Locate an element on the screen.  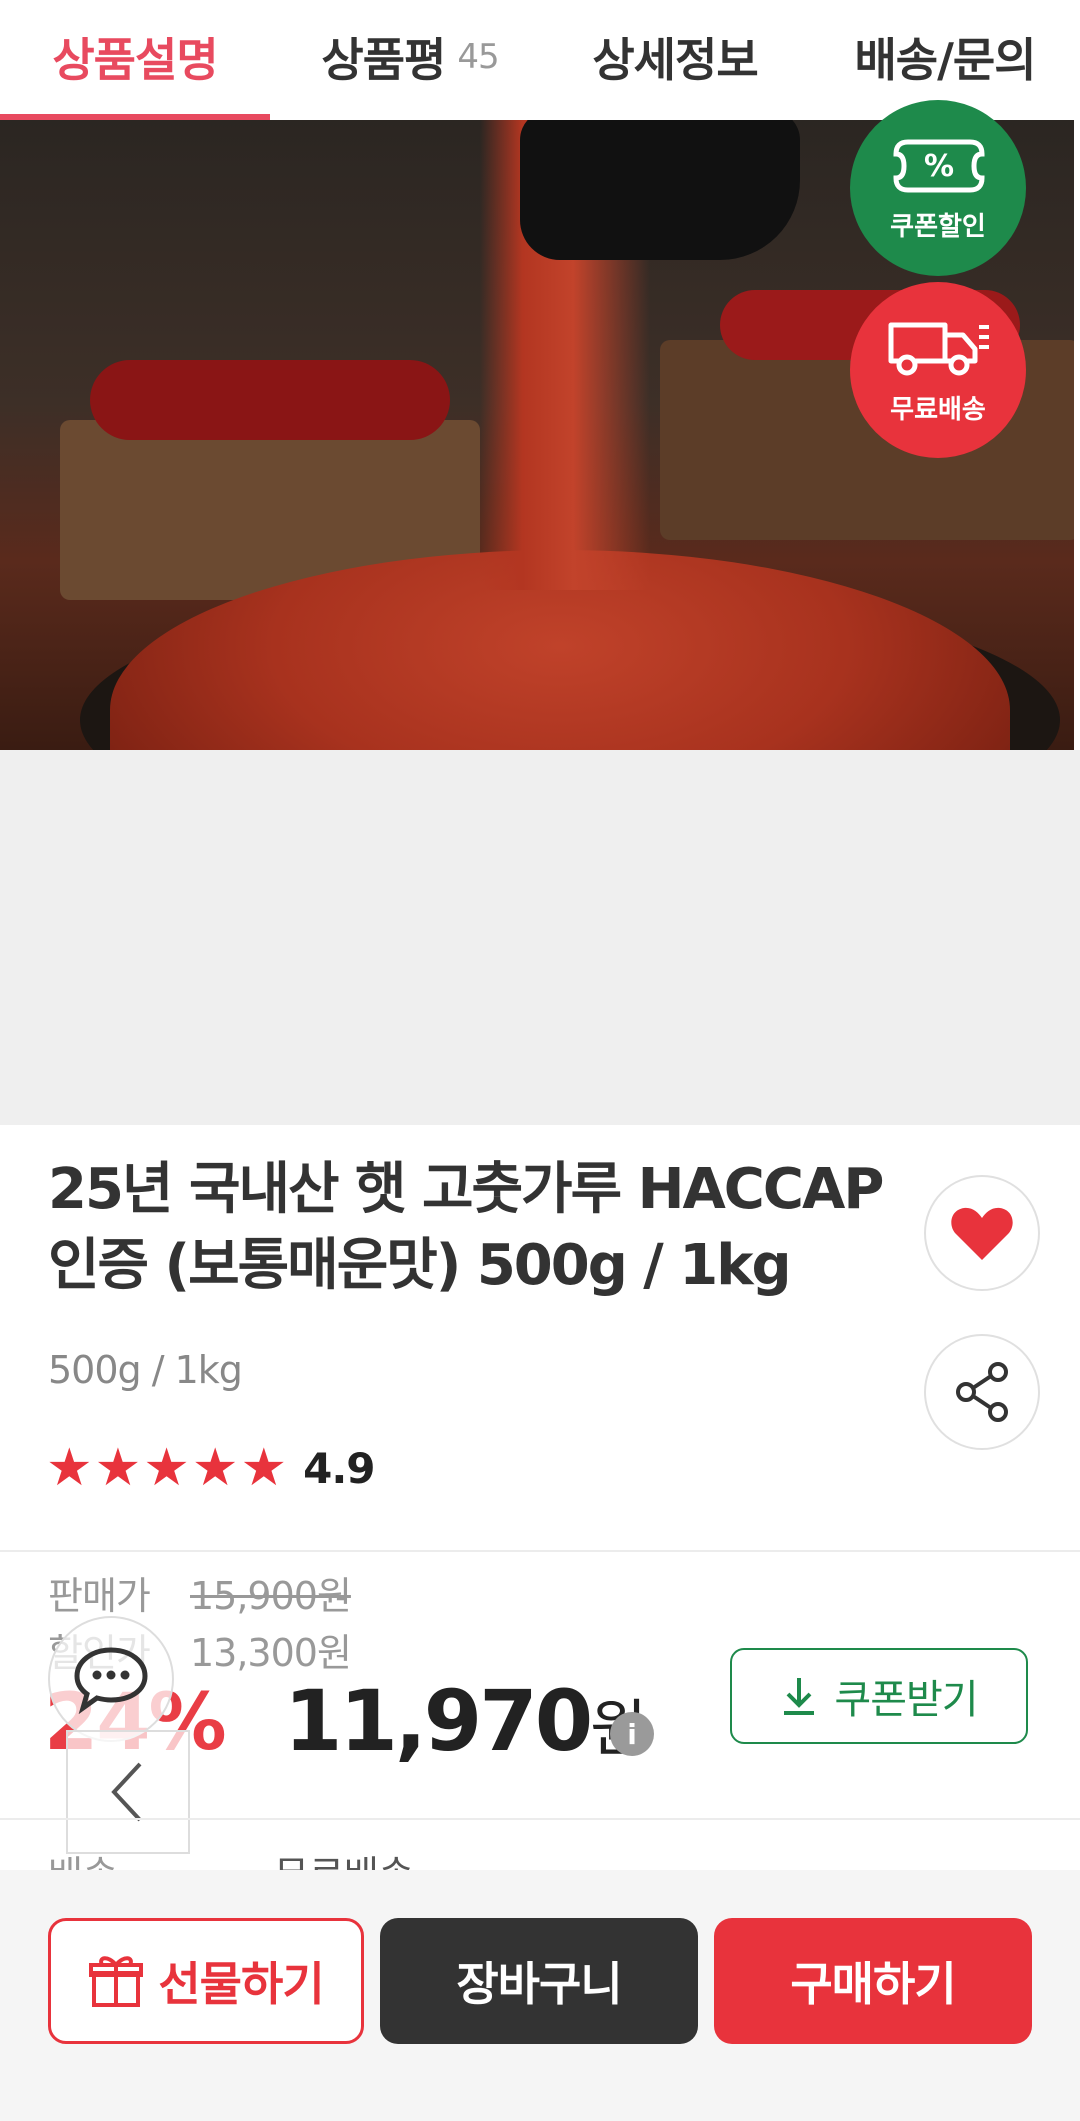
chevron-left-icon is located at coordinates (126, 1792).